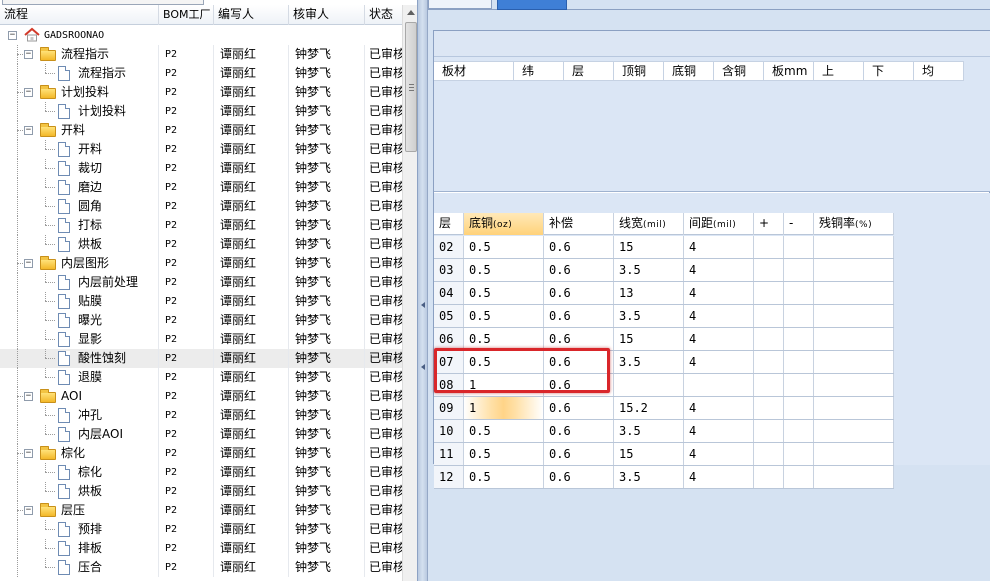 The height and width of the screenshot is (581, 990). What do you see at coordinates (201, 73) in the screenshot?
I see `tree-row: 流程指示 P2 谭丽红 钟梦飞 已审核` at bounding box center [201, 73].